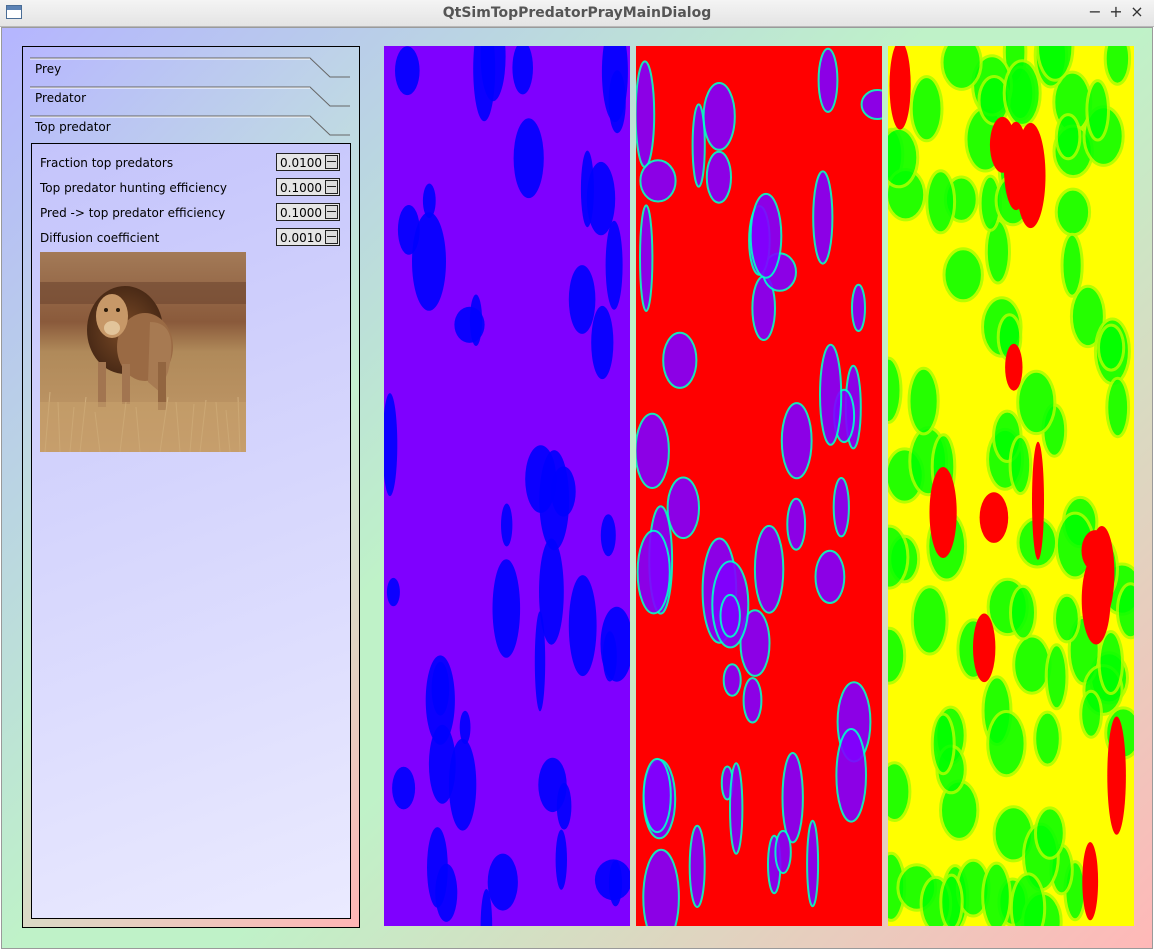  I want to click on fraction-top-predators-spinbox: 0.0100, so click(308, 162).